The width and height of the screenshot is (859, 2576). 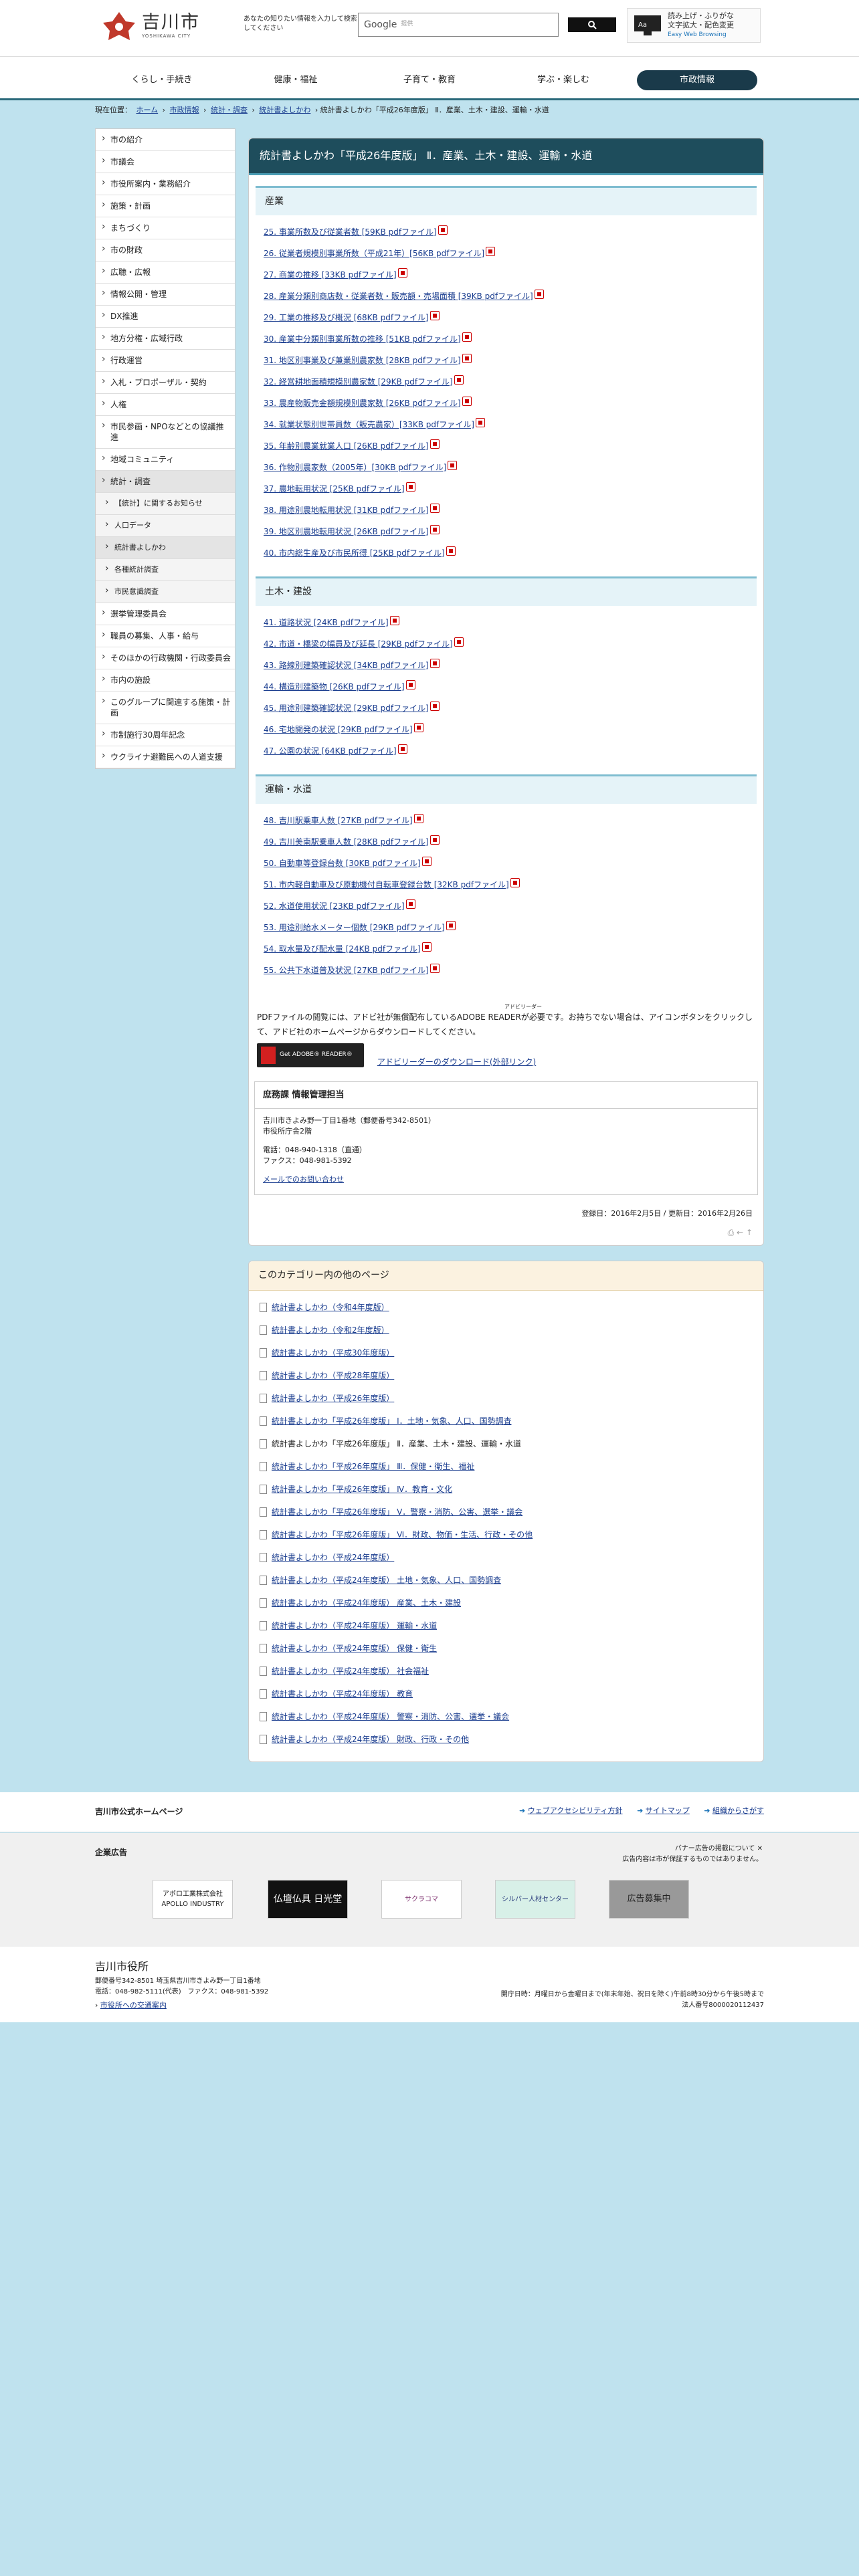 What do you see at coordinates (355, 927) in the screenshot?
I see `pdf-link: 53. 用途別給水メーター個数 [29KB pdfファイル]` at bounding box center [355, 927].